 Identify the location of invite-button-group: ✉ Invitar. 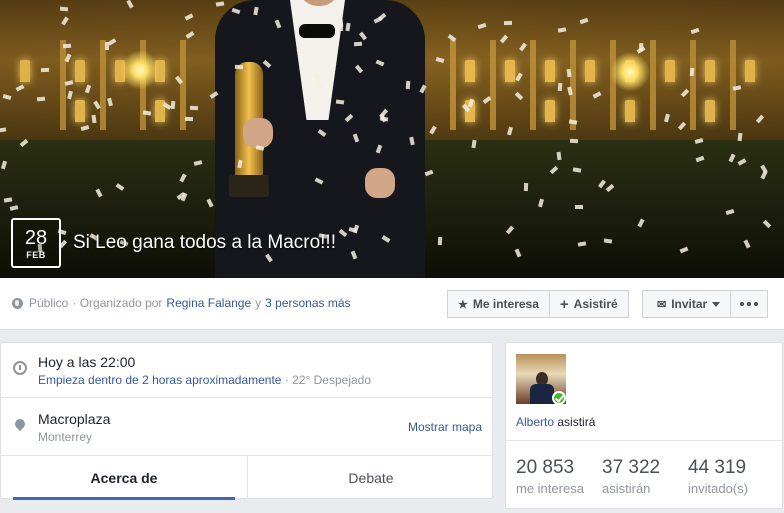
(705, 304).